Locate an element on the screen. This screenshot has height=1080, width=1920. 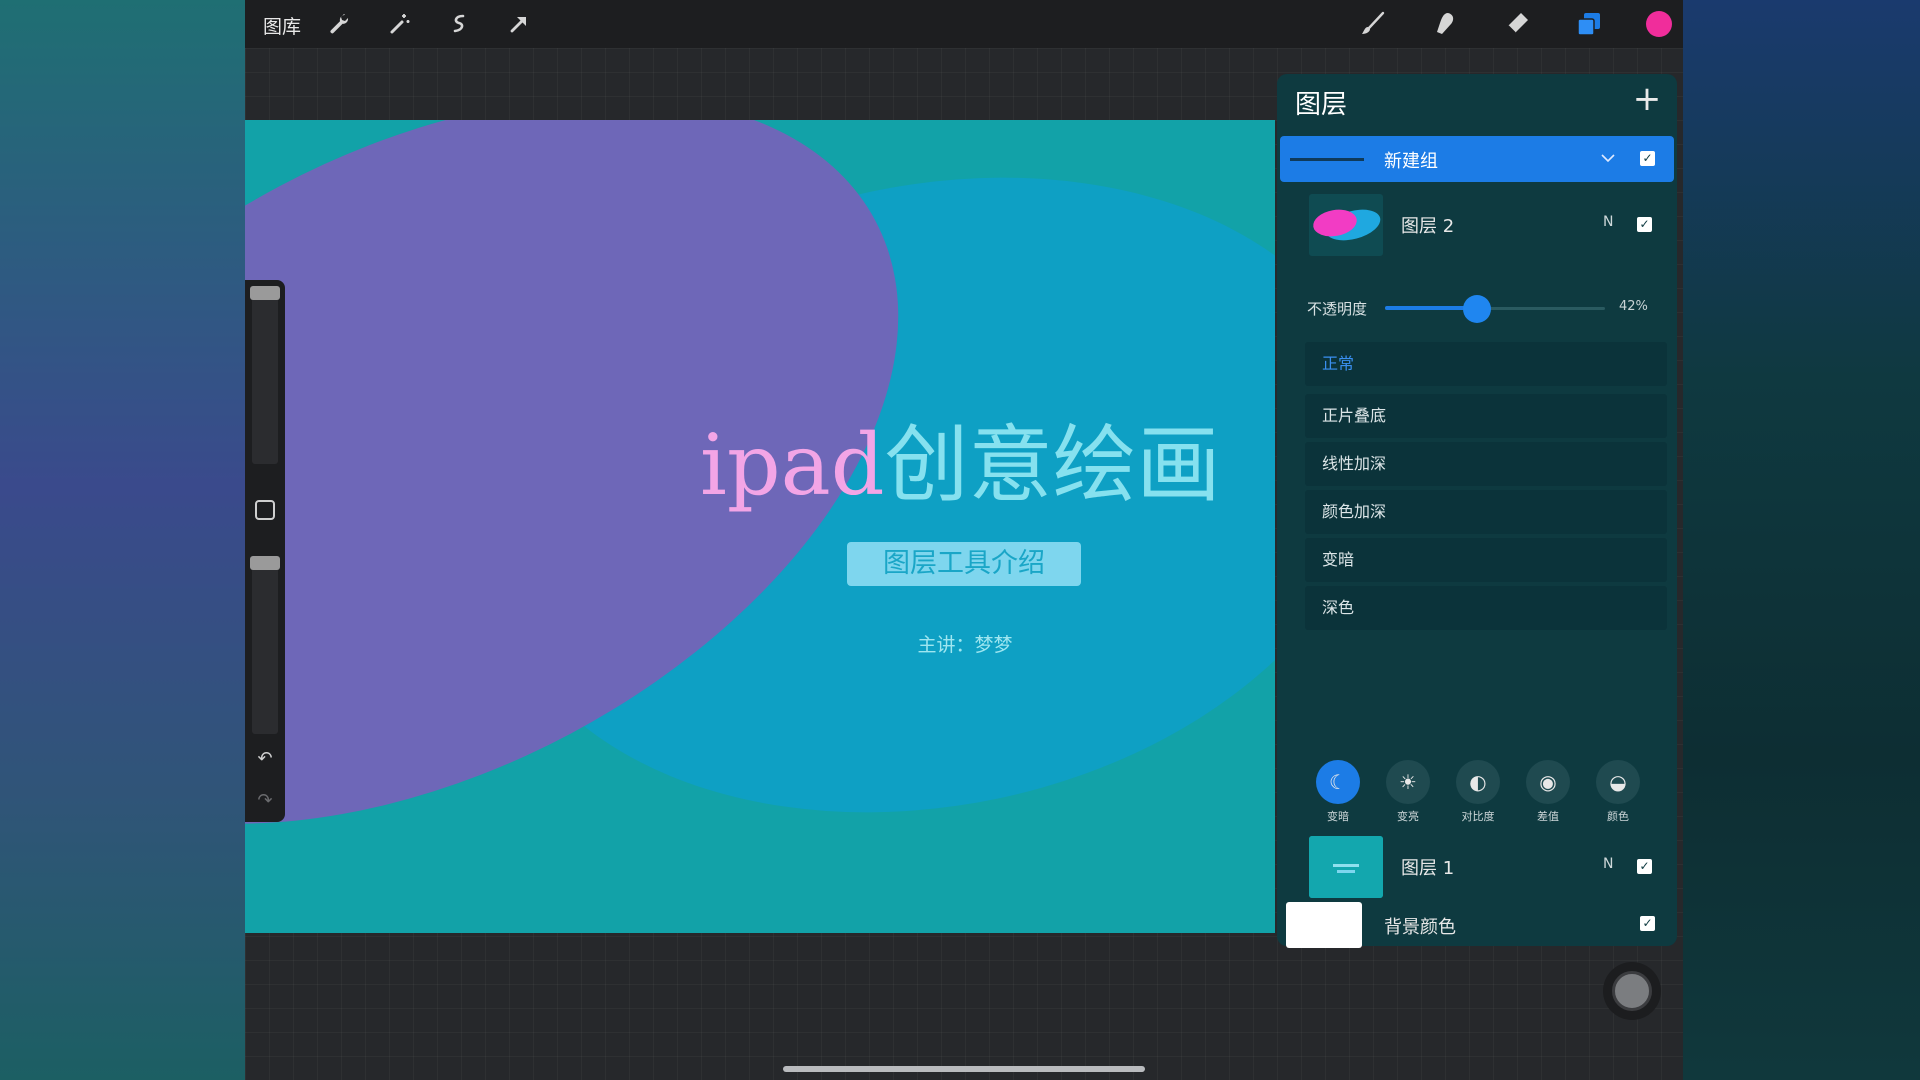
layers-icon is located at coordinates (1589, 24).